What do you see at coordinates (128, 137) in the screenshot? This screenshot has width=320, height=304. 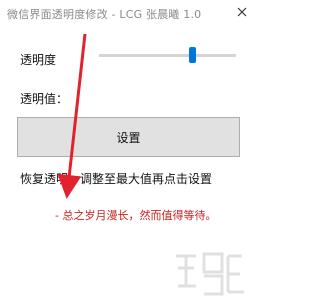 I see `set-button: 设置` at bounding box center [128, 137].